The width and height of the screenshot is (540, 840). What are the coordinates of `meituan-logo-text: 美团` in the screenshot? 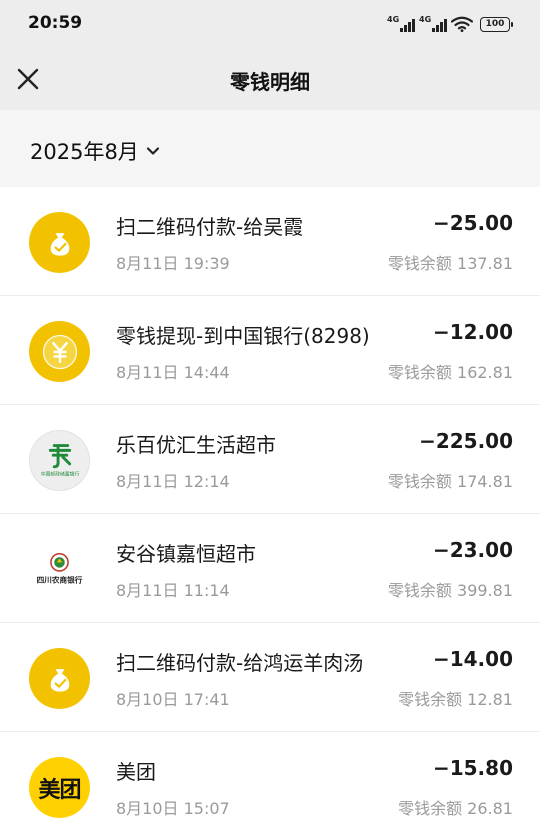 It's located at (59, 790).